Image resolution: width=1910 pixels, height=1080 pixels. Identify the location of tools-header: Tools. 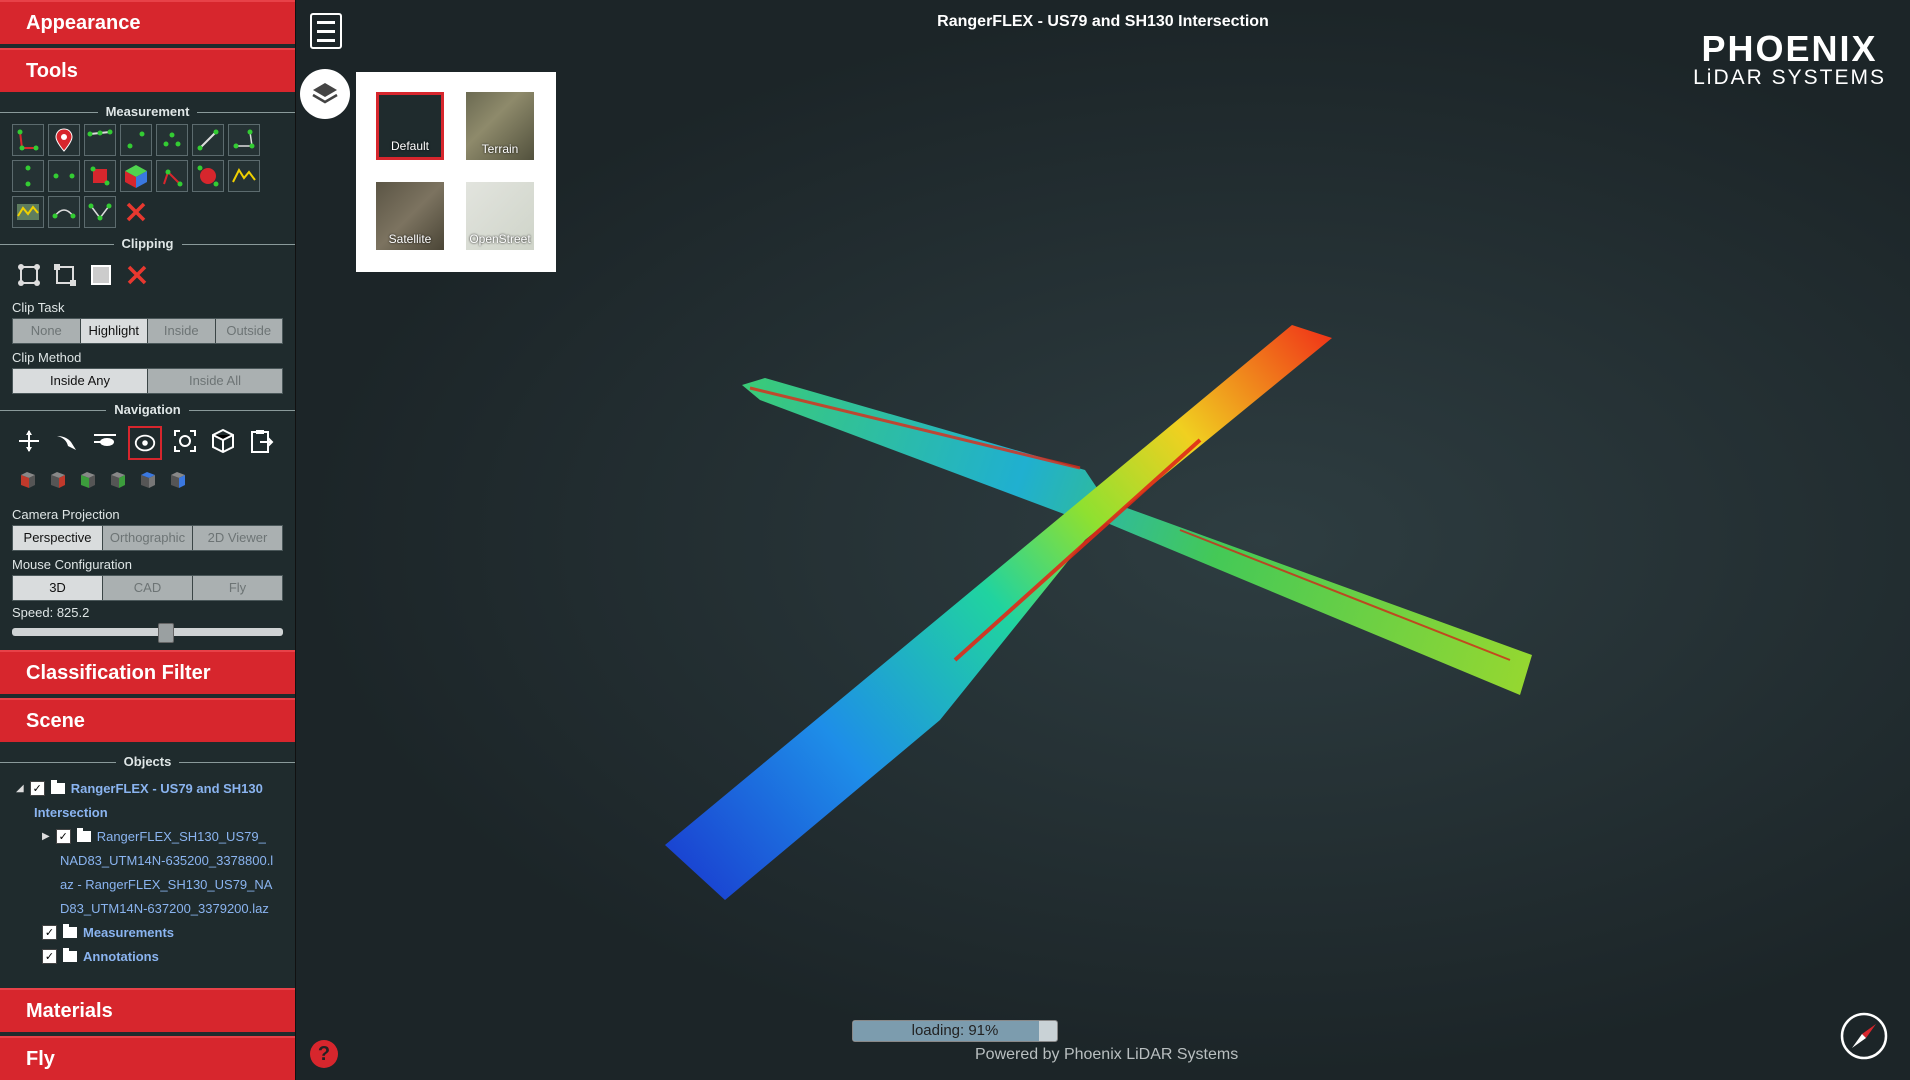
(147, 72).